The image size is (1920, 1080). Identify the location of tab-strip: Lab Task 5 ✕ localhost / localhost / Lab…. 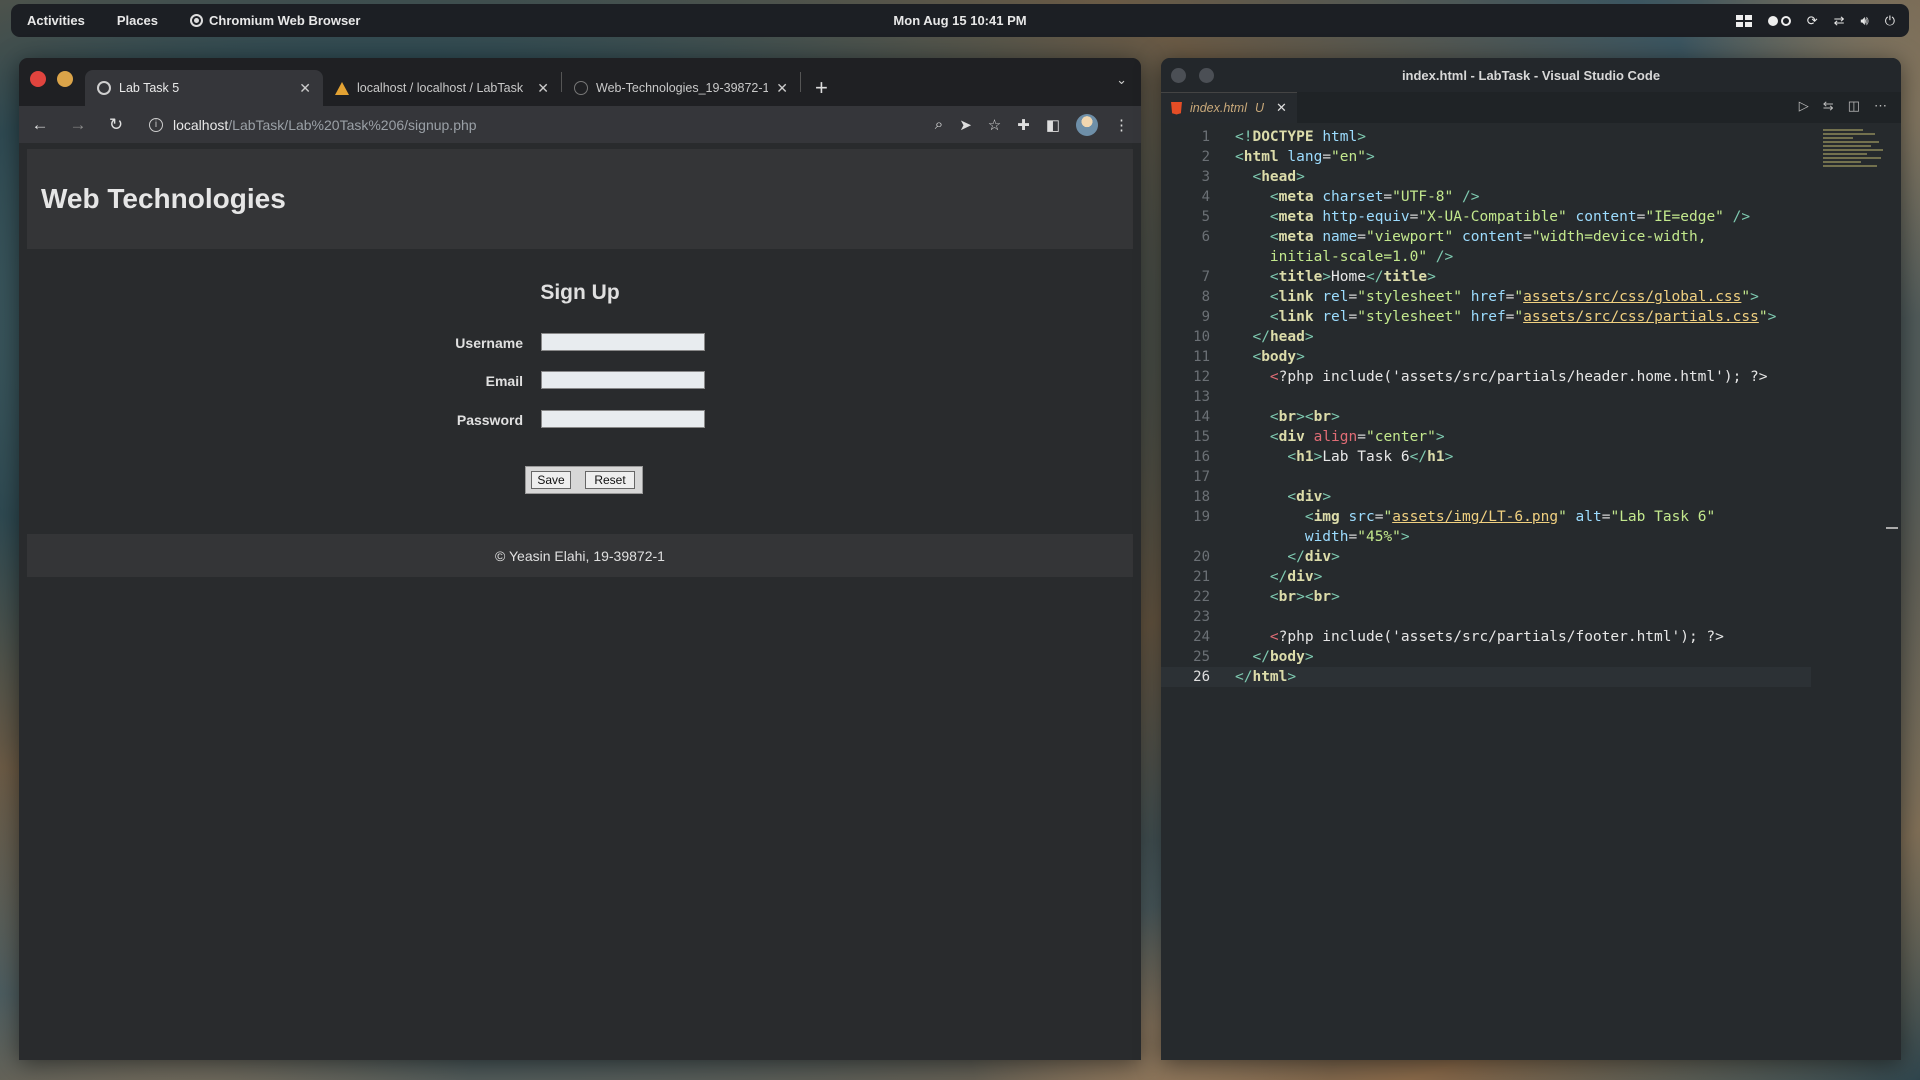
(580, 82).